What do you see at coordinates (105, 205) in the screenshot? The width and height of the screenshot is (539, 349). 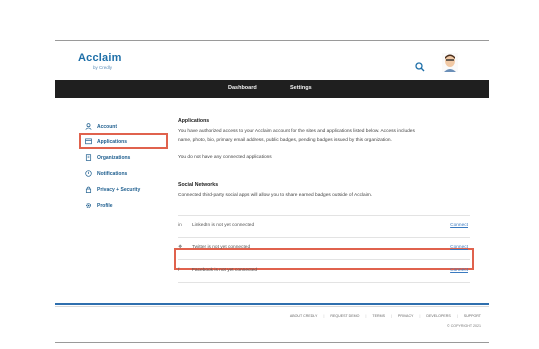 I see `sidebar-item-label: Profile` at bounding box center [105, 205].